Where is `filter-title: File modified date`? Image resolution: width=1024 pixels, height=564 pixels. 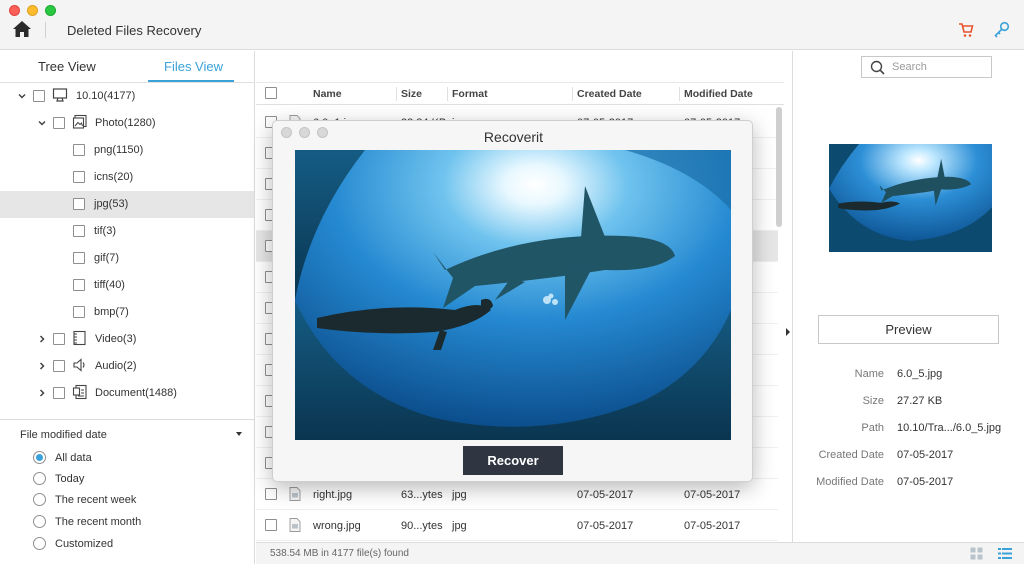 filter-title: File modified date is located at coordinates (63, 435).